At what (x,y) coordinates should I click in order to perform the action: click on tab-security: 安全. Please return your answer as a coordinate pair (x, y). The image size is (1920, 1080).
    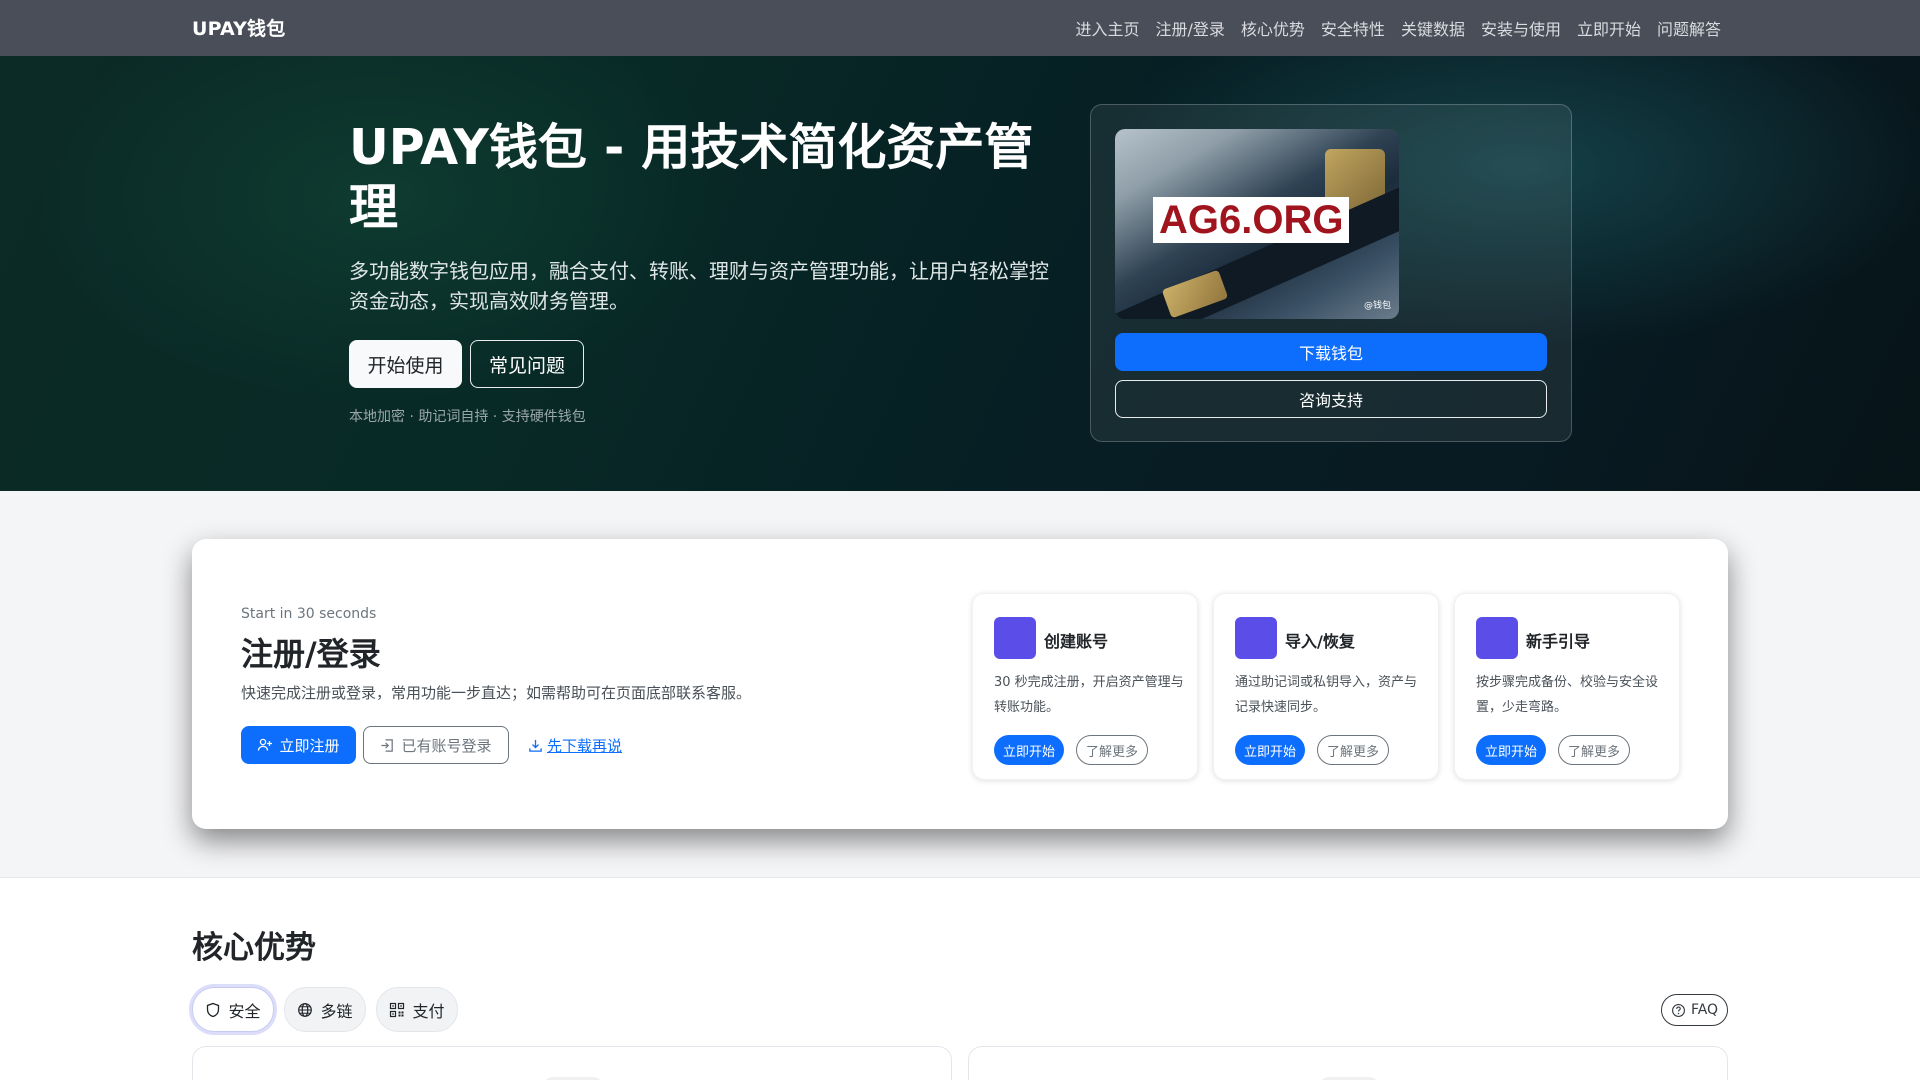
    Looking at the image, I should click on (233, 1009).